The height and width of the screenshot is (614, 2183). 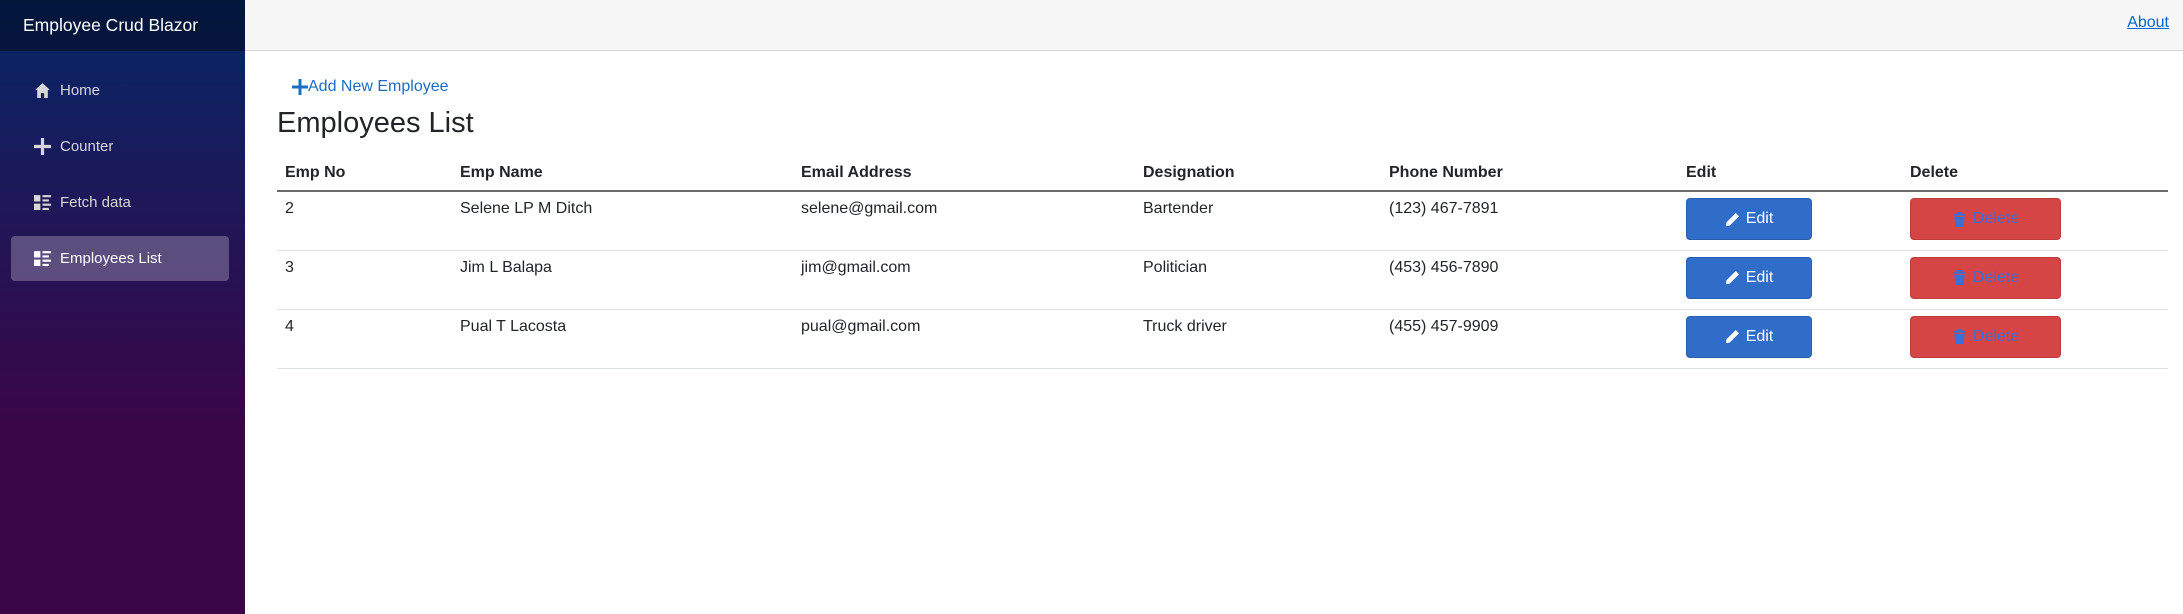 I want to click on page-title: Employees List, so click(x=375, y=123).